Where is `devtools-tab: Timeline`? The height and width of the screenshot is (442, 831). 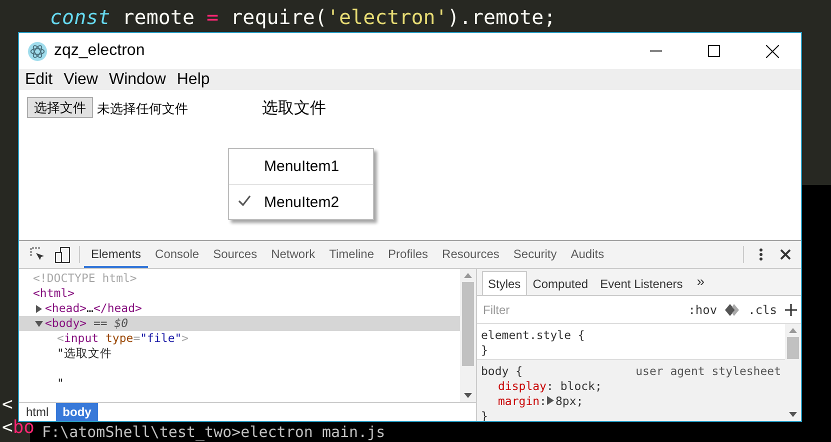 devtools-tab: Timeline is located at coordinates (352, 254).